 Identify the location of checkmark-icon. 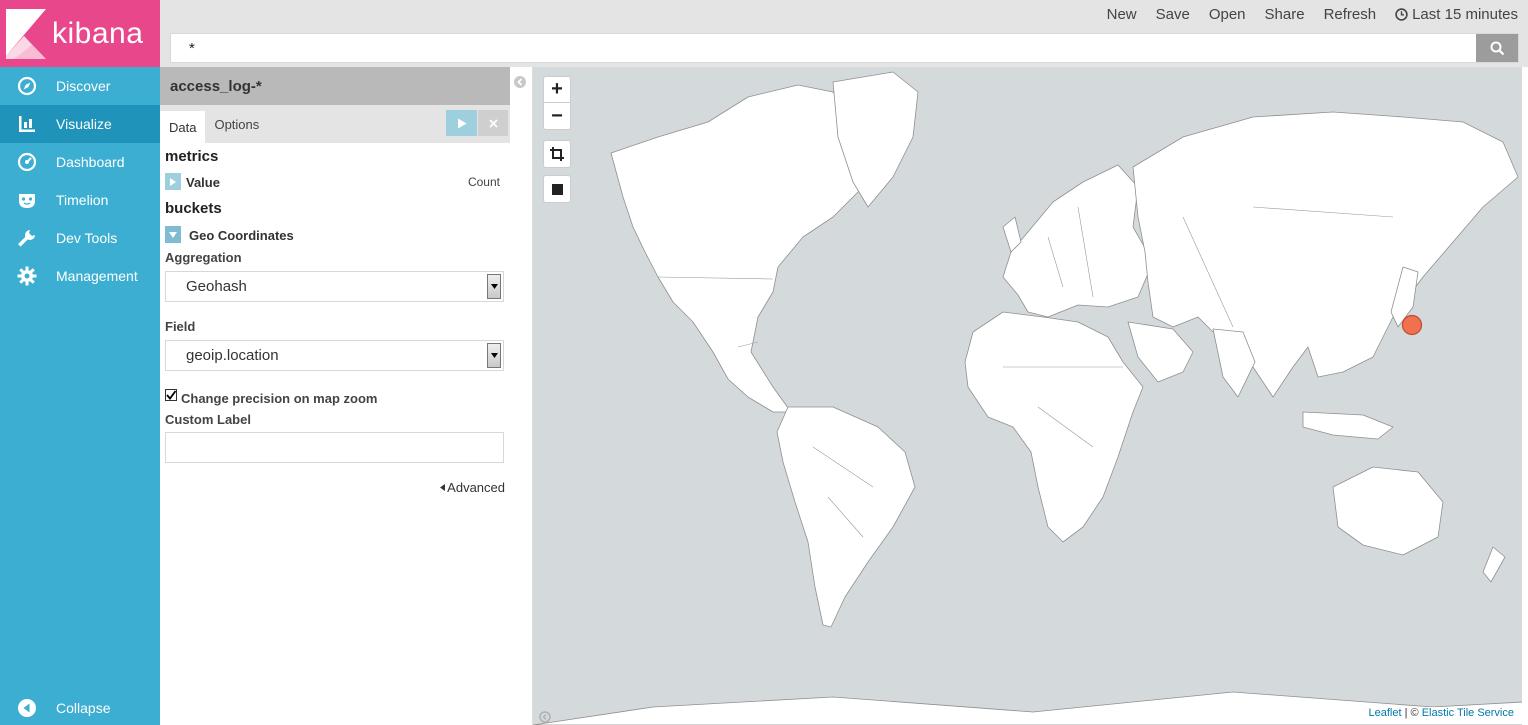
(171, 395).